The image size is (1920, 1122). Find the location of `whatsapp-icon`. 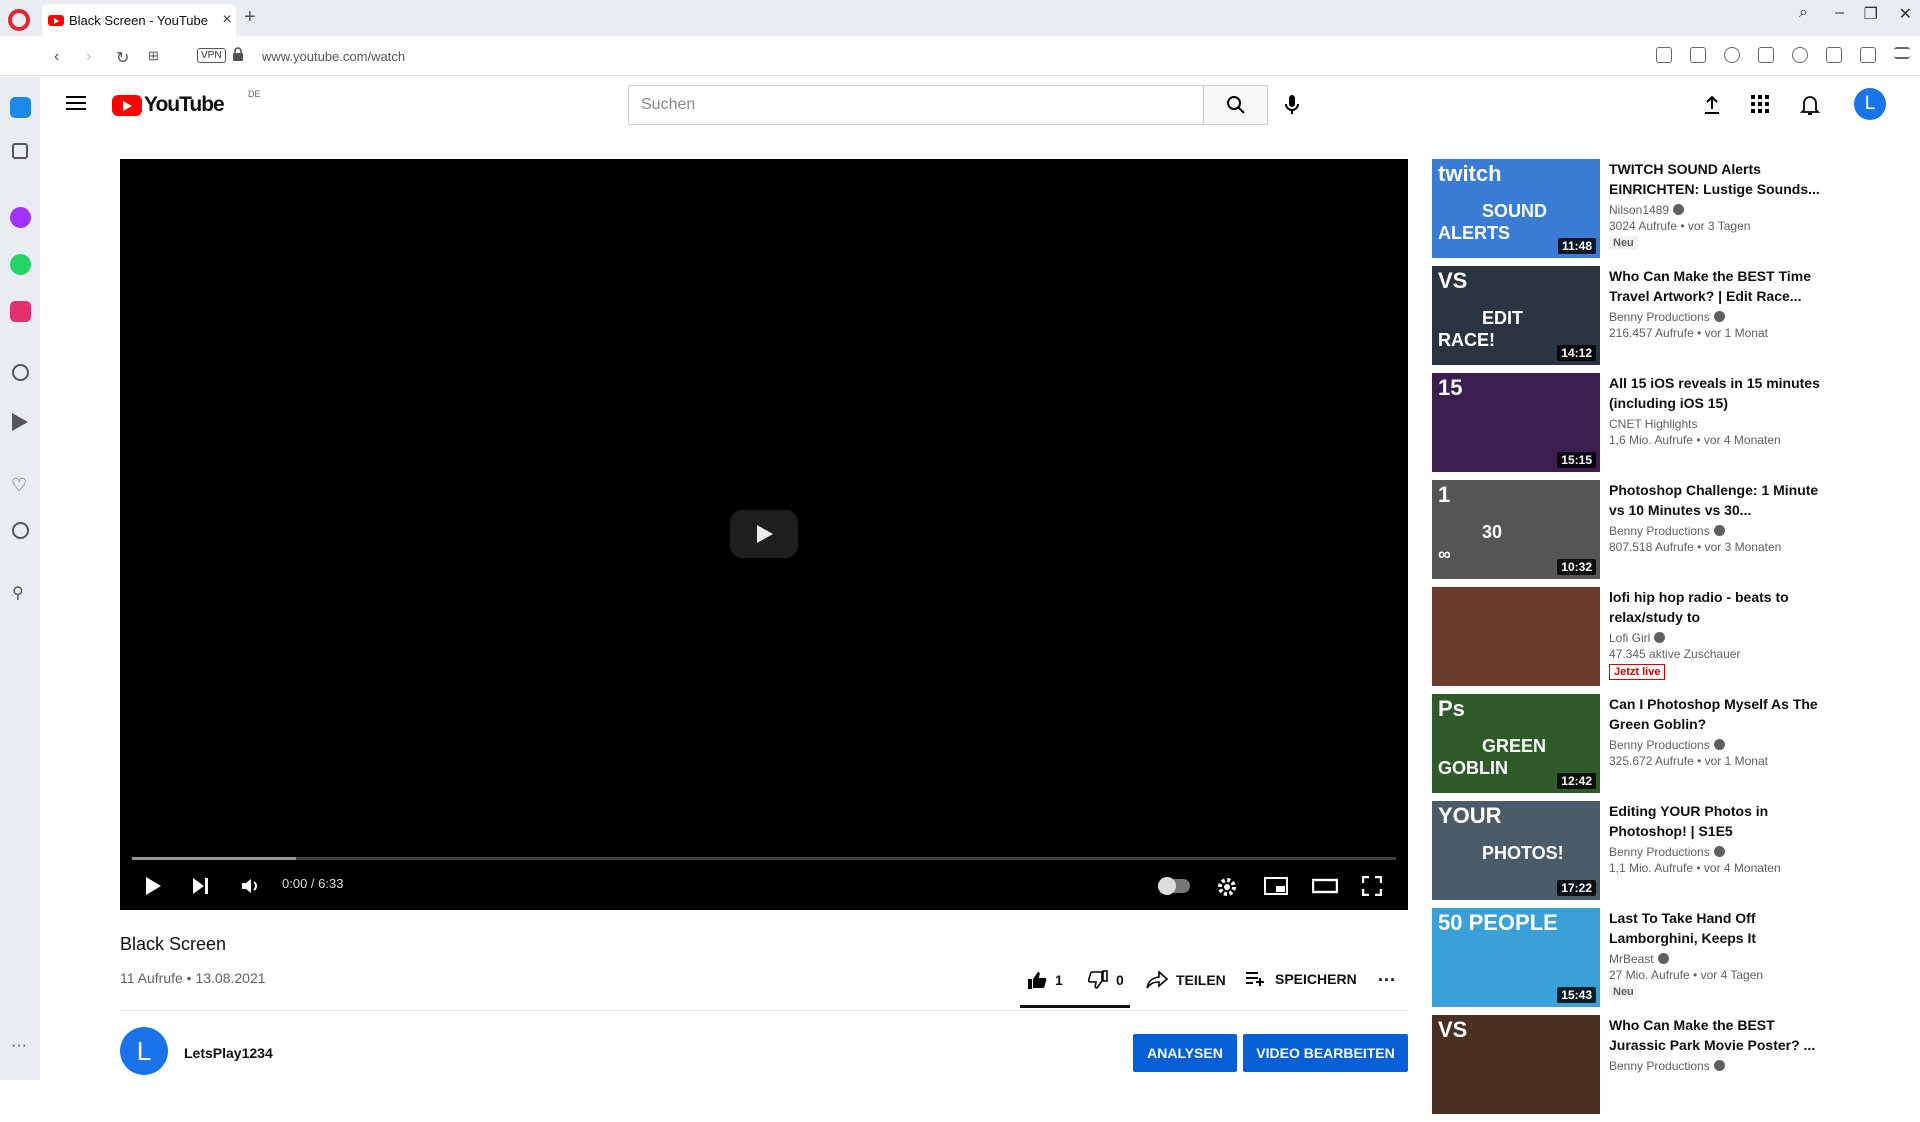

whatsapp-icon is located at coordinates (20, 264).